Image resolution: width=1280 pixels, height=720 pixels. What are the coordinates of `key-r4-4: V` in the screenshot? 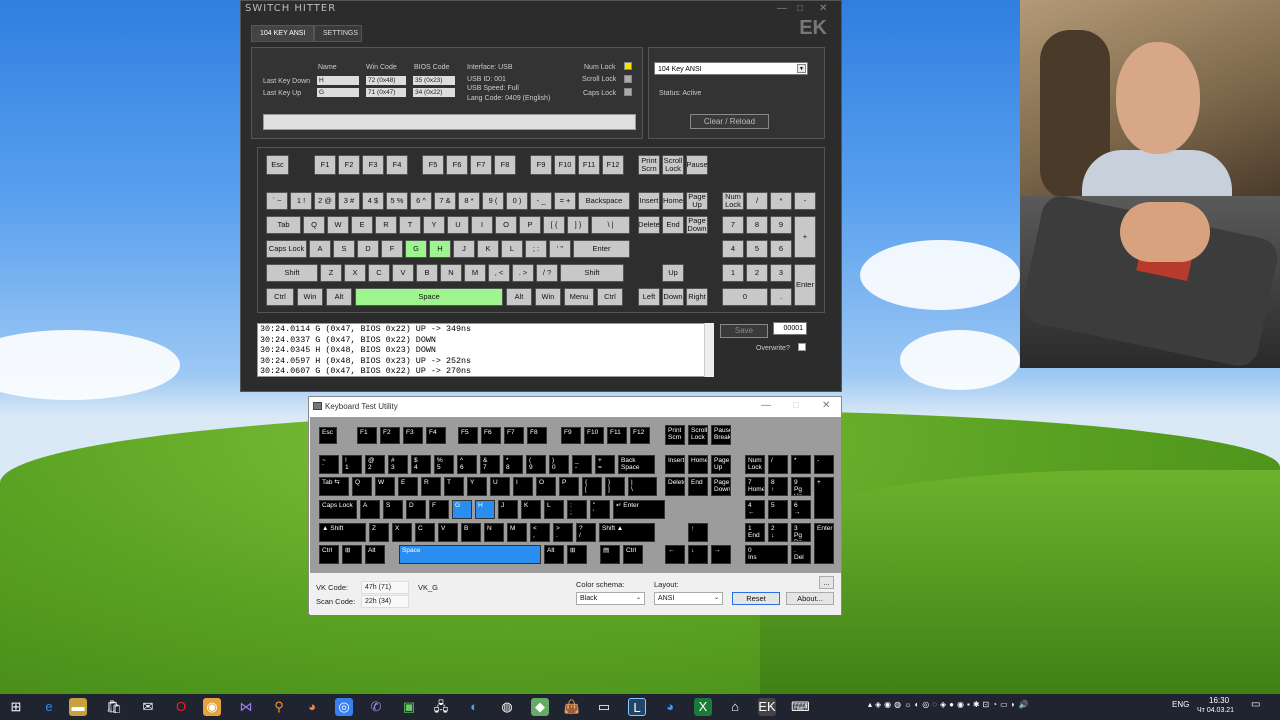 It's located at (448, 532).